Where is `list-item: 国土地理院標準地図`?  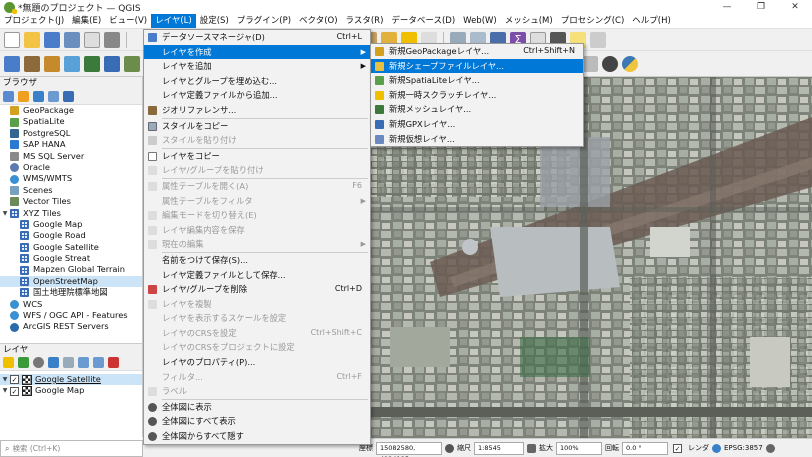
list-item: 国土地理院標準地図 is located at coordinates (71, 292).